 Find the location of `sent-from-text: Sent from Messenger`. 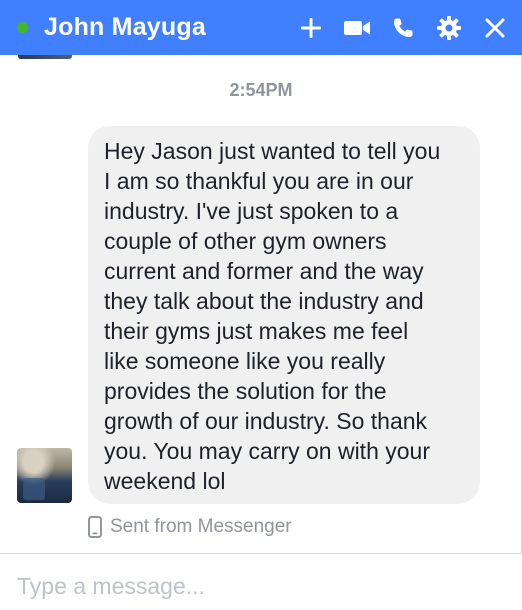

sent-from-text: Sent from Messenger is located at coordinates (201, 526).